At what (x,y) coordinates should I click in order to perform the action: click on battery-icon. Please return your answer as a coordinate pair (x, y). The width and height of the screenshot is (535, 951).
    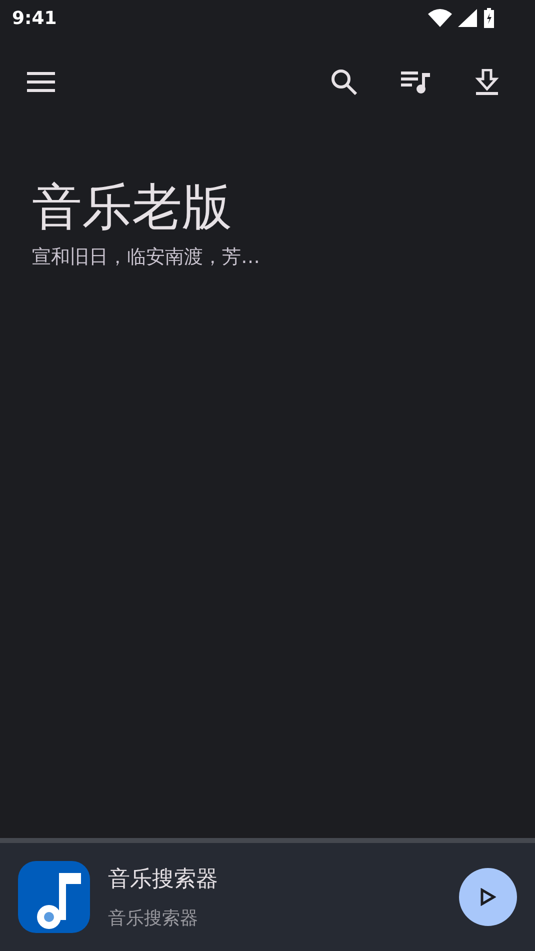
    Looking at the image, I should click on (489, 18).